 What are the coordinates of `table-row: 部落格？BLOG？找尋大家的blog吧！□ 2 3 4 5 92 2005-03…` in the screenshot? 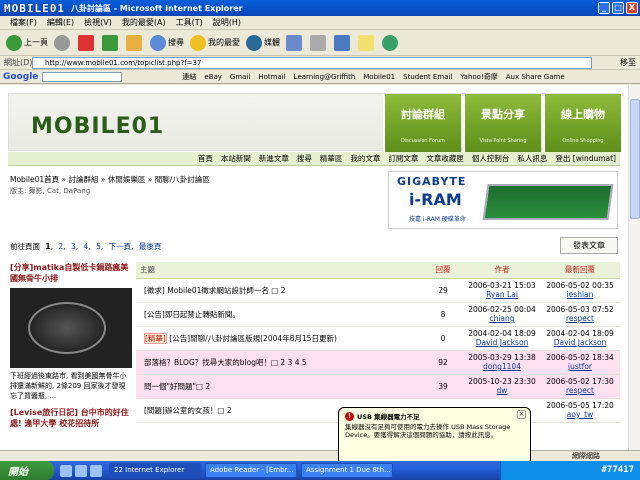 It's located at (378, 362).